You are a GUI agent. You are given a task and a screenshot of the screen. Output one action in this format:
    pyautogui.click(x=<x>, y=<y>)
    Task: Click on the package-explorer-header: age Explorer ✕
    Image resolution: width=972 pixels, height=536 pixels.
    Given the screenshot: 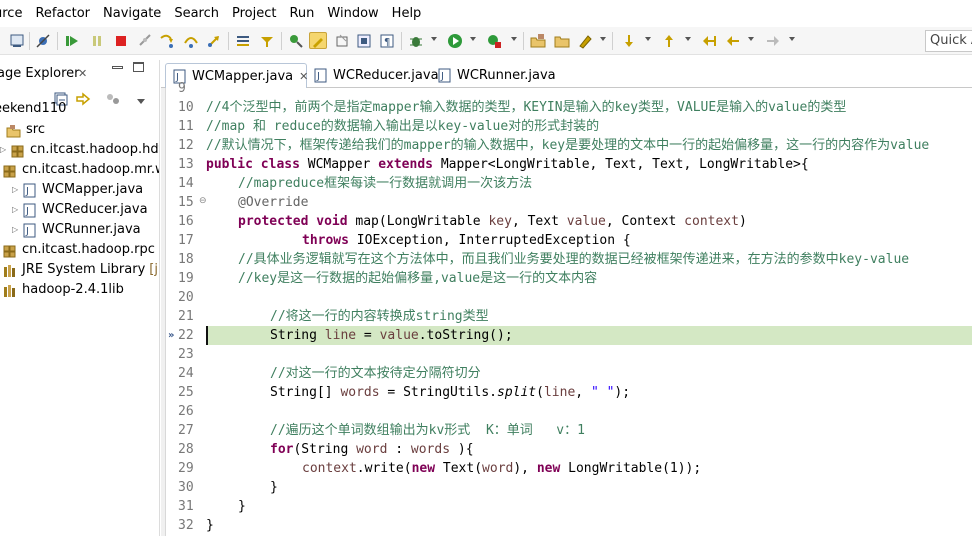 What is the action you would take?
    pyautogui.click(x=79, y=74)
    